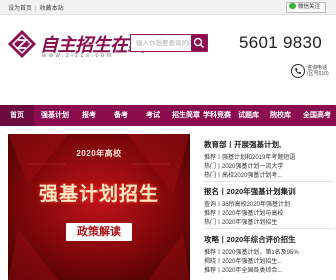  Describe the element at coordinates (52, 9) in the screenshot. I see `add-favorite-link: 收藏本站` at that location.